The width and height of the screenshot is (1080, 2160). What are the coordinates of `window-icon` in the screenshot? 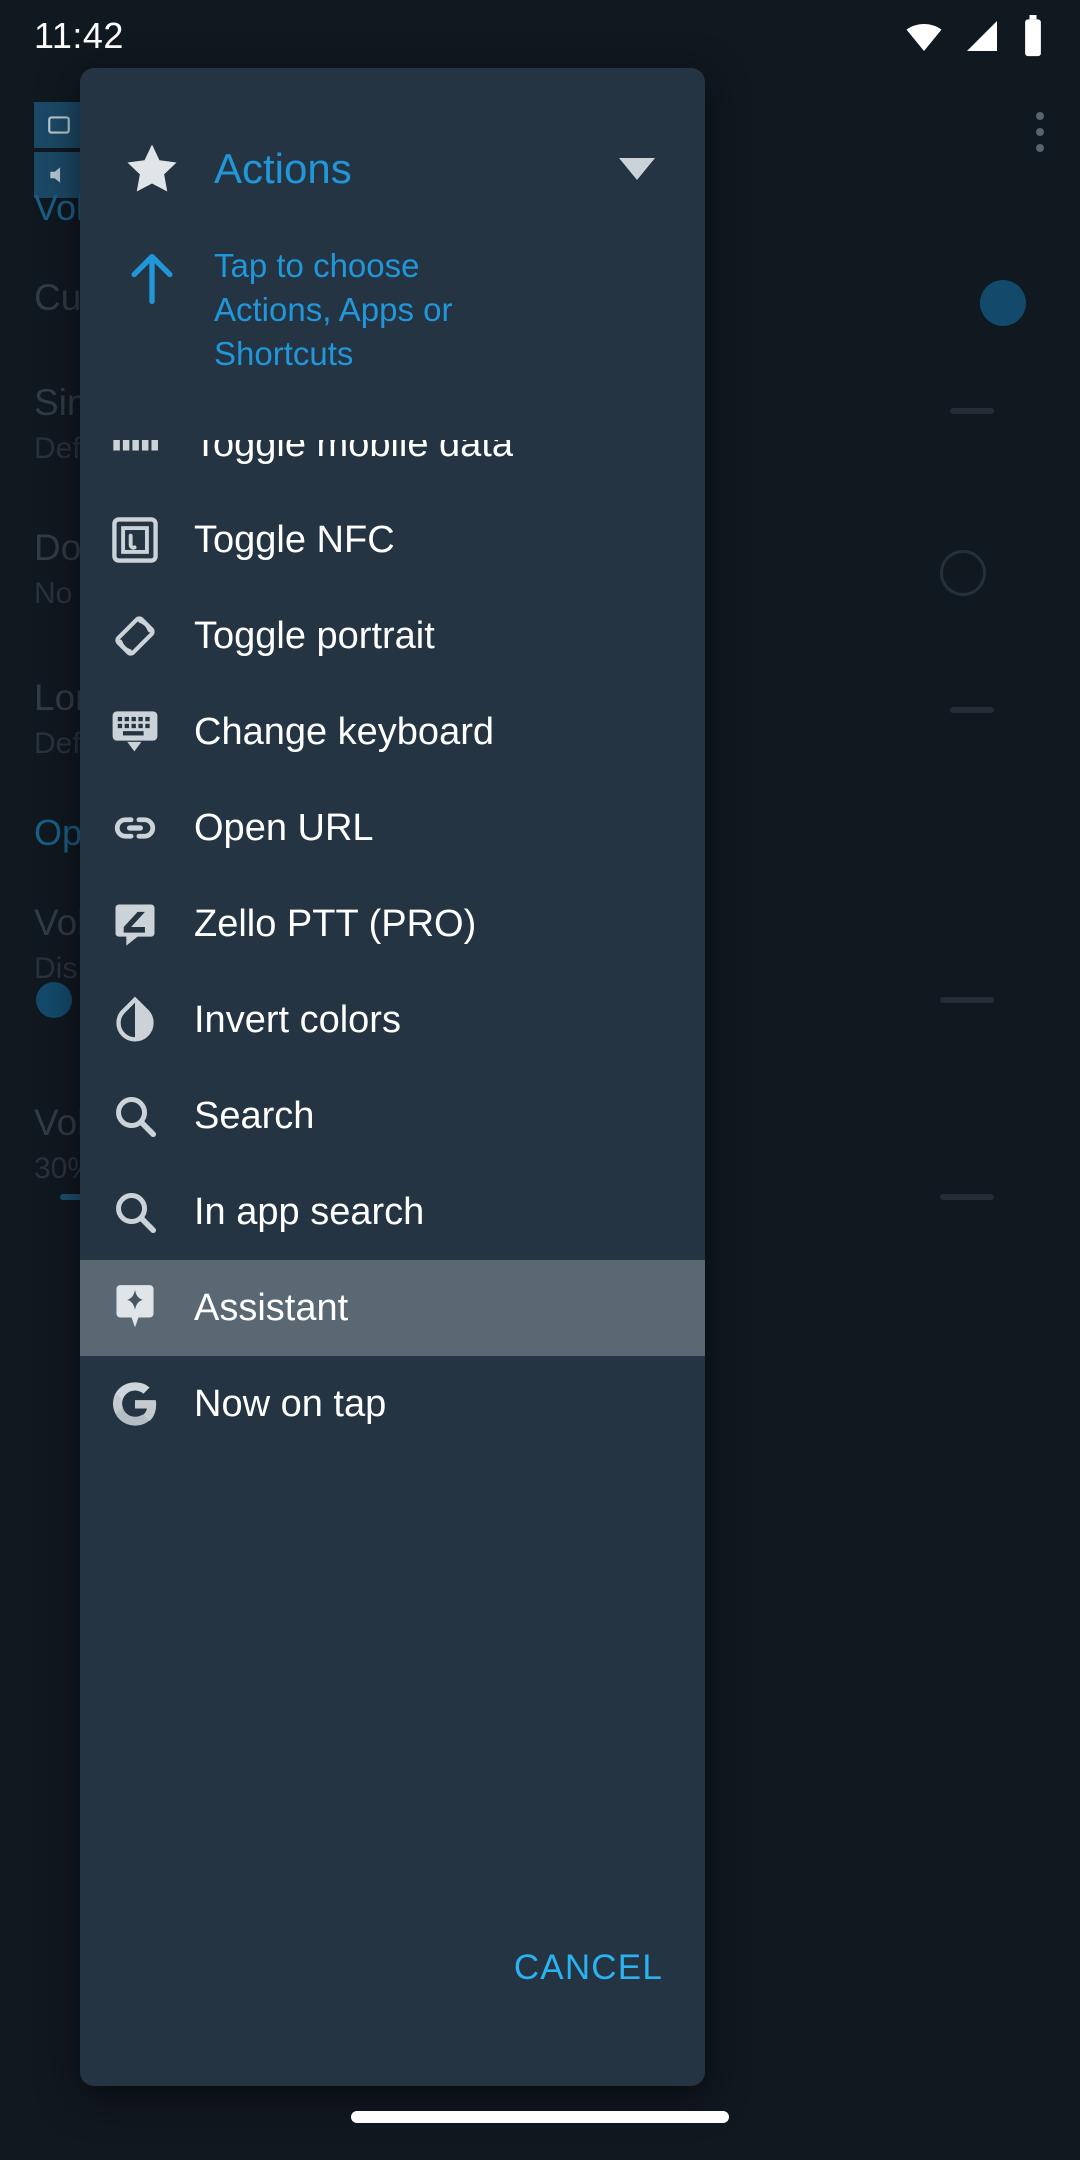 It's located at (59, 125).